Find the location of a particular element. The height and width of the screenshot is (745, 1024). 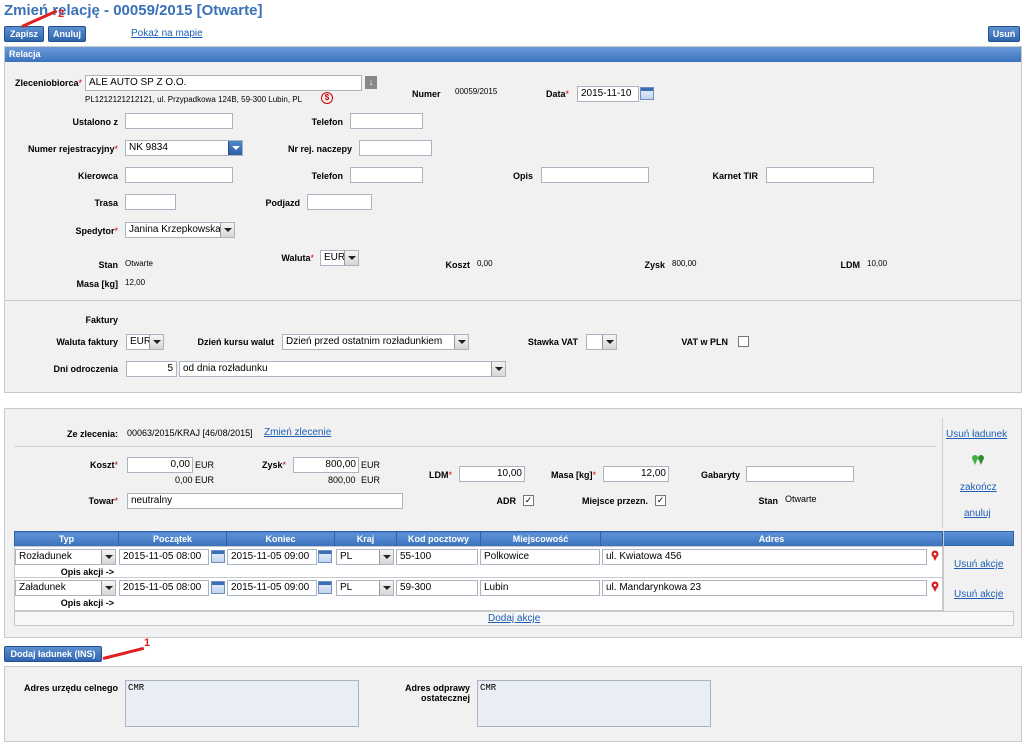

stan-ladunek-label: Stan is located at coordinates (768, 501).